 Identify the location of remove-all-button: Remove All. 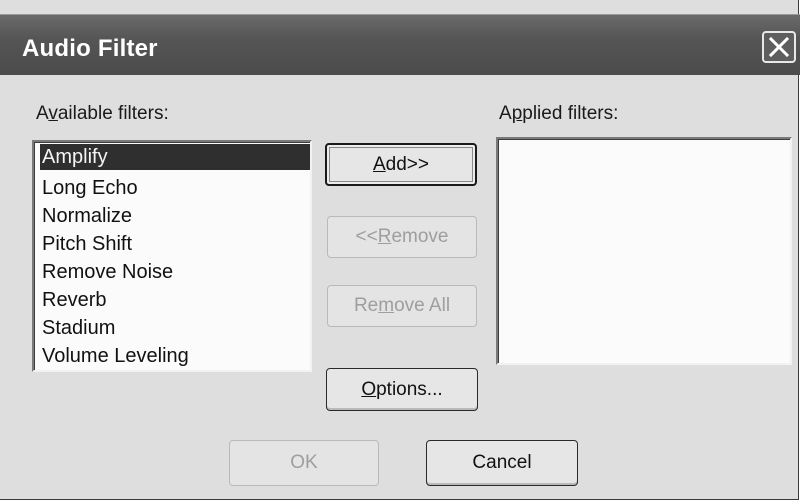
(402, 306).